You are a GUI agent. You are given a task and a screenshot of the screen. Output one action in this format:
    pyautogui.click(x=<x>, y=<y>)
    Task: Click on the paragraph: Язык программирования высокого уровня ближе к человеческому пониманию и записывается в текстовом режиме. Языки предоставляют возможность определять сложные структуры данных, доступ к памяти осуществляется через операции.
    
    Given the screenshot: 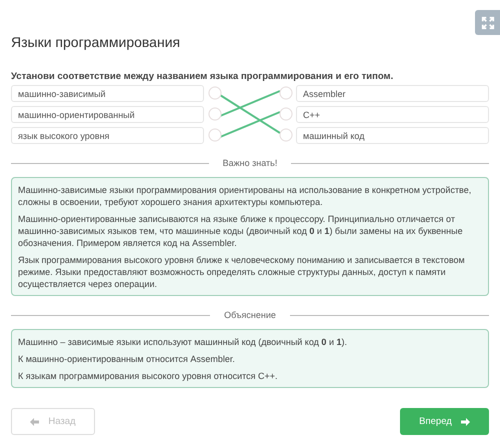 What is the action you would take?
    pyautogui.click(x=242, y=272)
    